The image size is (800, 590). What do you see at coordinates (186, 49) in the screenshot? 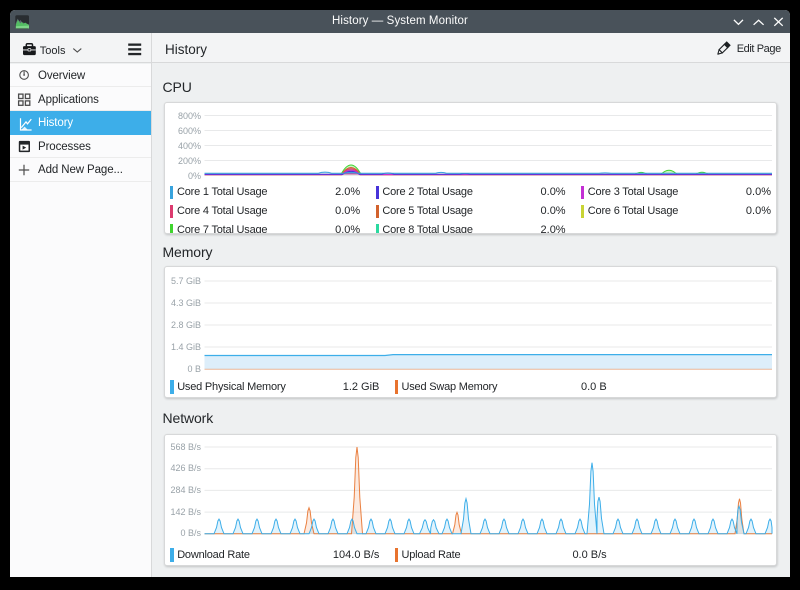
I see `svg-text: History` at bounding box center [186, 49].